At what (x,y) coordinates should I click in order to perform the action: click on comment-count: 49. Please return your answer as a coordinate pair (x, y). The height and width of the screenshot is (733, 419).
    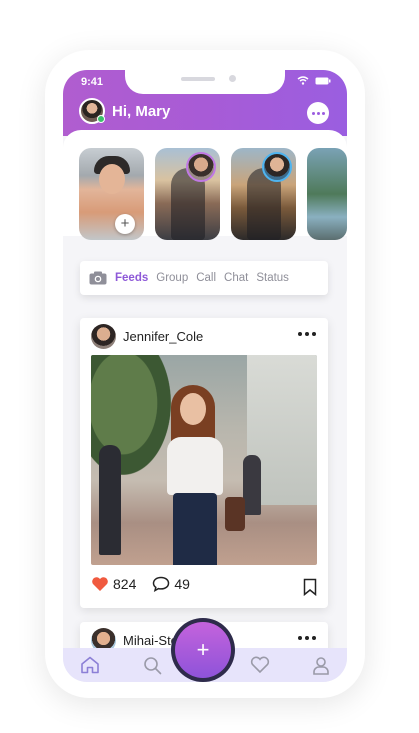
    Looking at the image, I should click on (182, 584).